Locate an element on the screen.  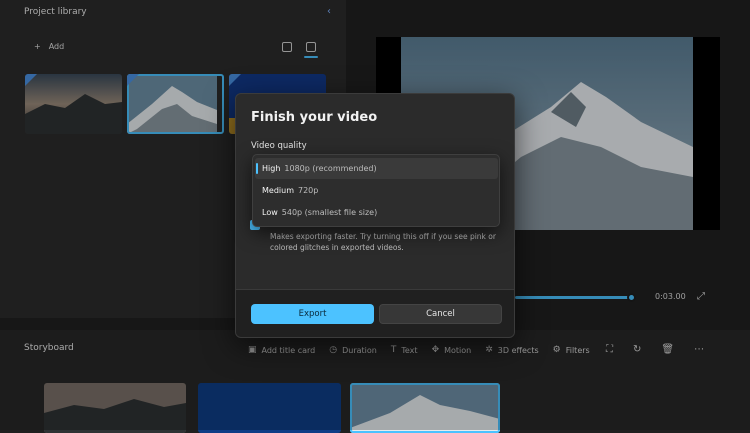
option-detail: 720p is located at coordinates (308, 190).